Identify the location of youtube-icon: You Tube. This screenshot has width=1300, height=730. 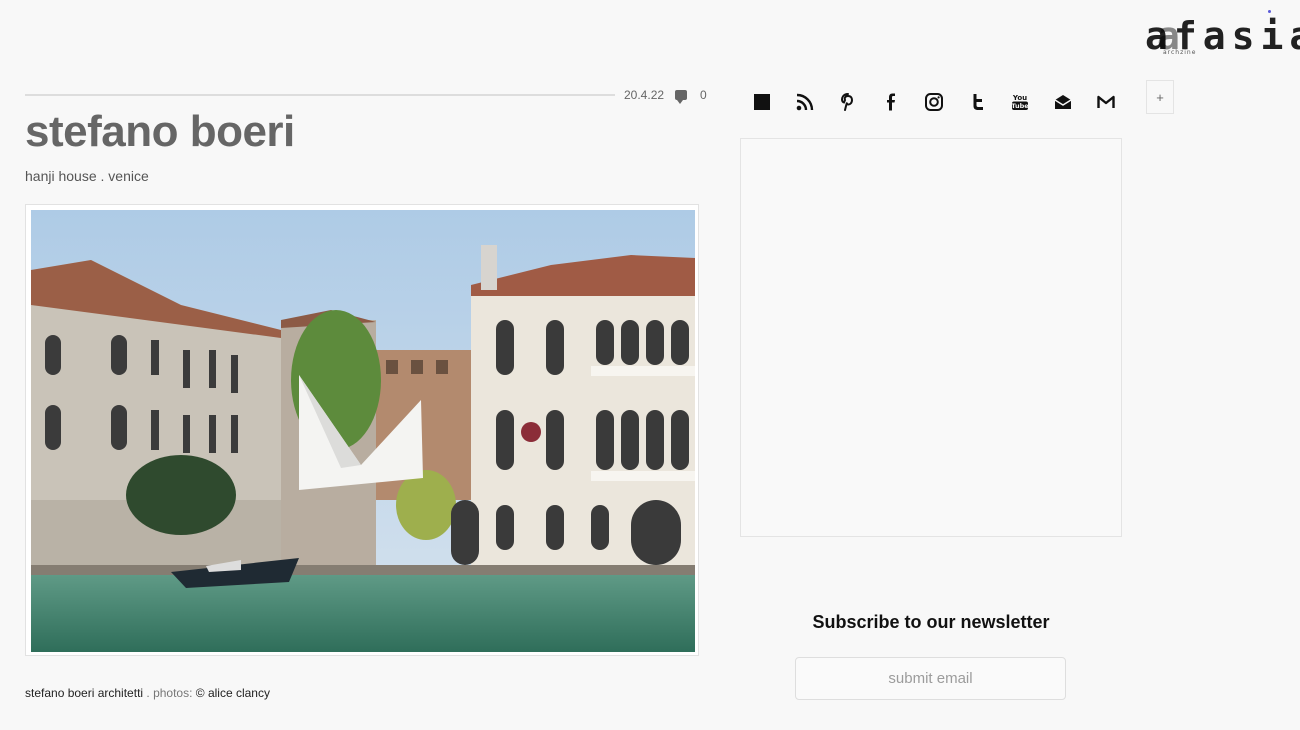
(1020, 102).